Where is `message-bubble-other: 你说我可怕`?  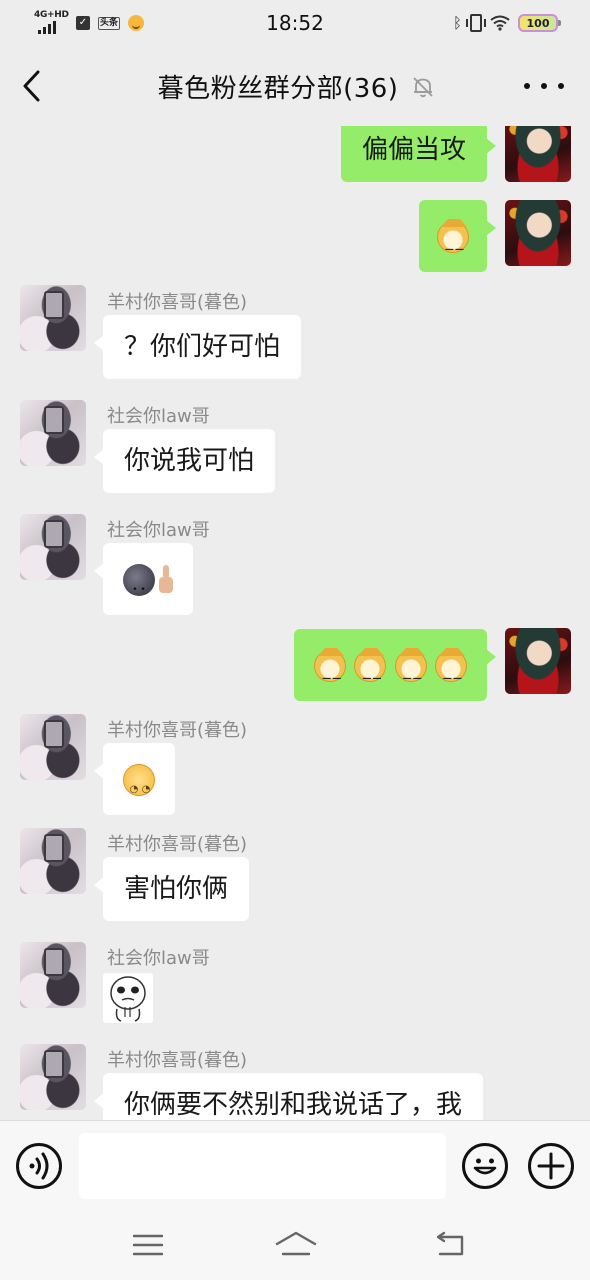
message-bubble-other: 你说我可怕 is located at coordinates (184, 461).